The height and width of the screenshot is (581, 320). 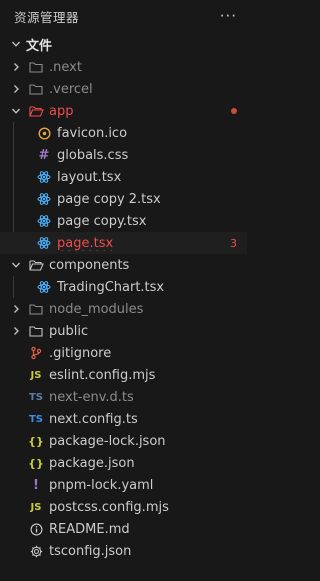 I want to click on tree-item-label: app, so click(x=61, y=111).